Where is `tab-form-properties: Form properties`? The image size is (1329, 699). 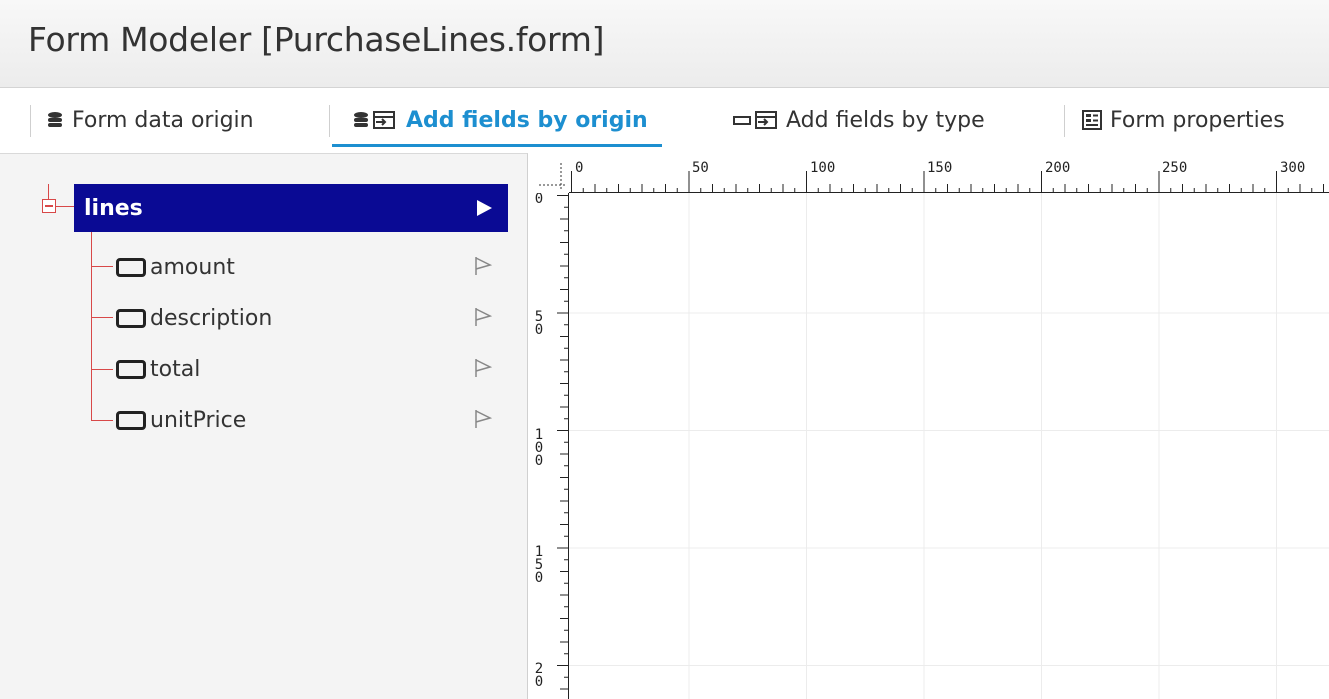 tab-form-properties: Form properties is located at coordinates (1183, 120).